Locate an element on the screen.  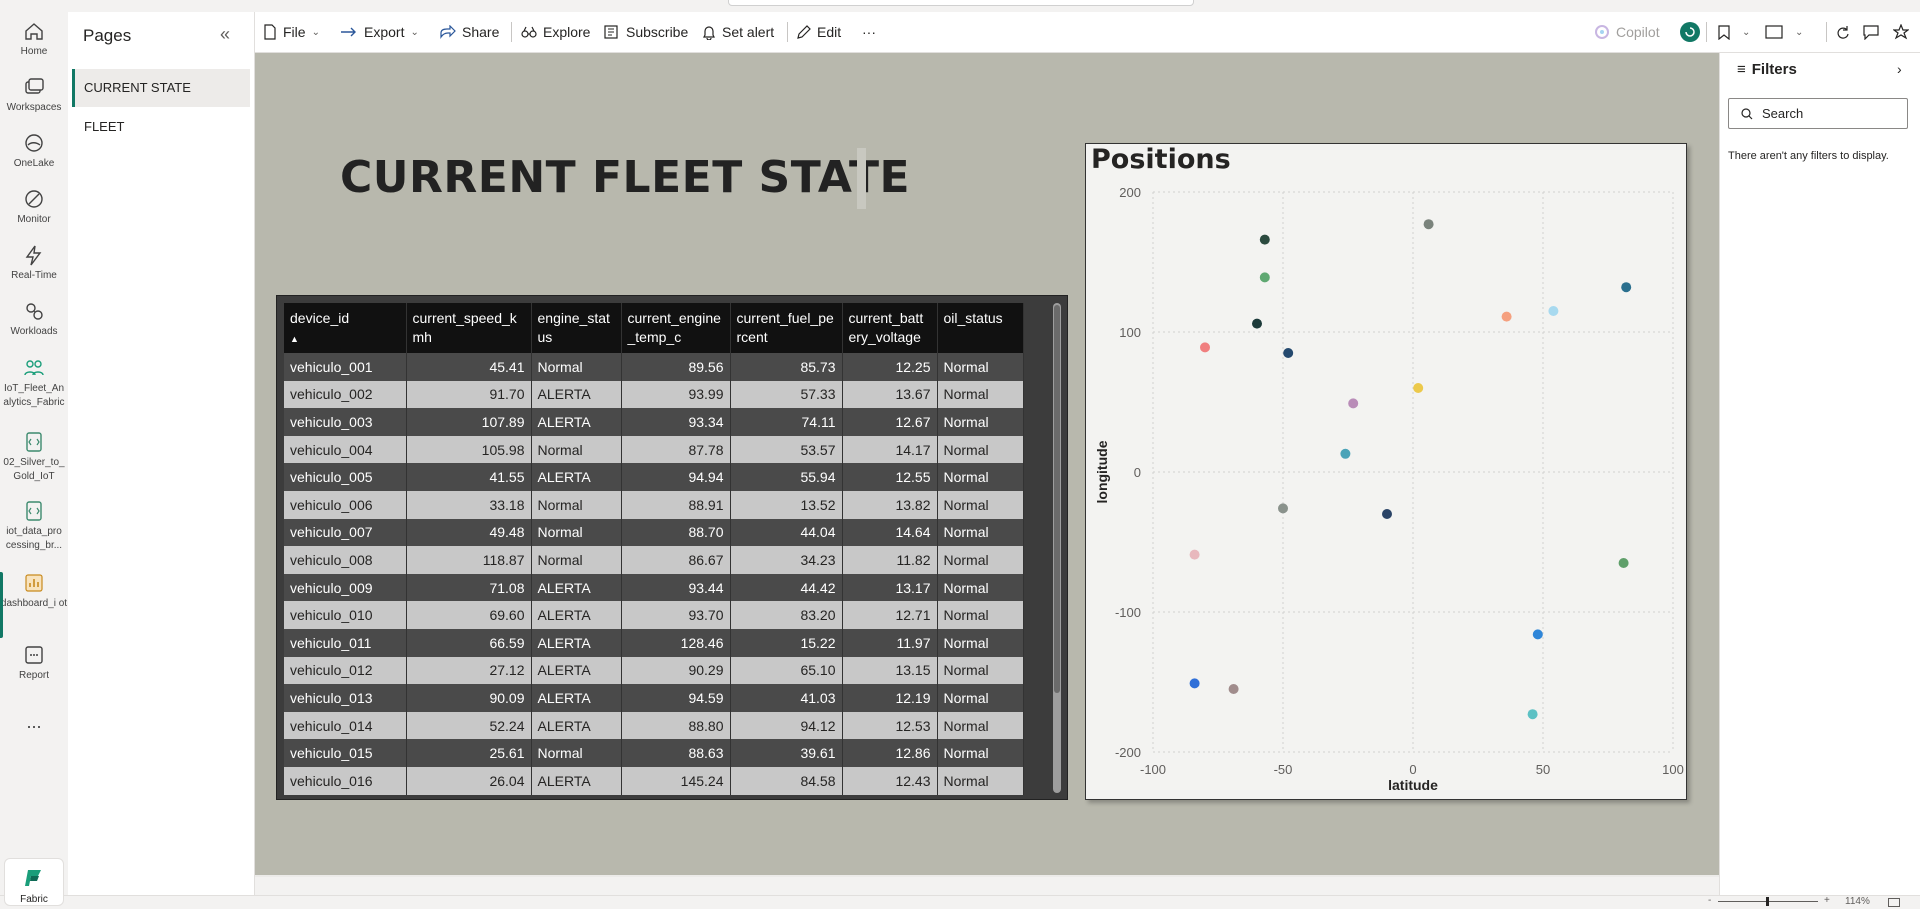
rail-item-workspaces: Workspaces is located at coordinates (34, 95).